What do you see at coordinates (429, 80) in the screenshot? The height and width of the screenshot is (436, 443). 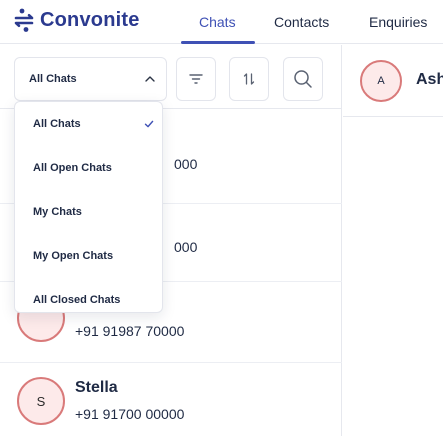 I see `conversation-contact-name: Ash` at bounding box center [429, 80].